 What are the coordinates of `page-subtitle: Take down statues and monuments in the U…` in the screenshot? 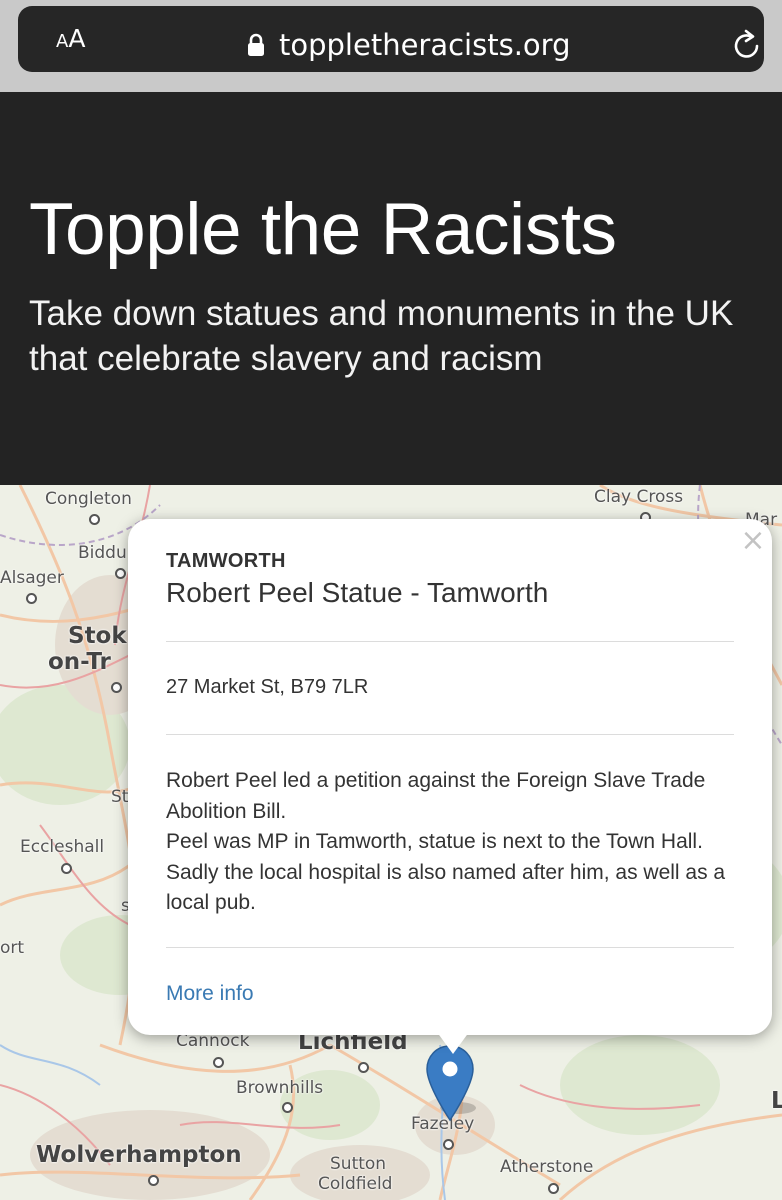 It's located at (381, 336).